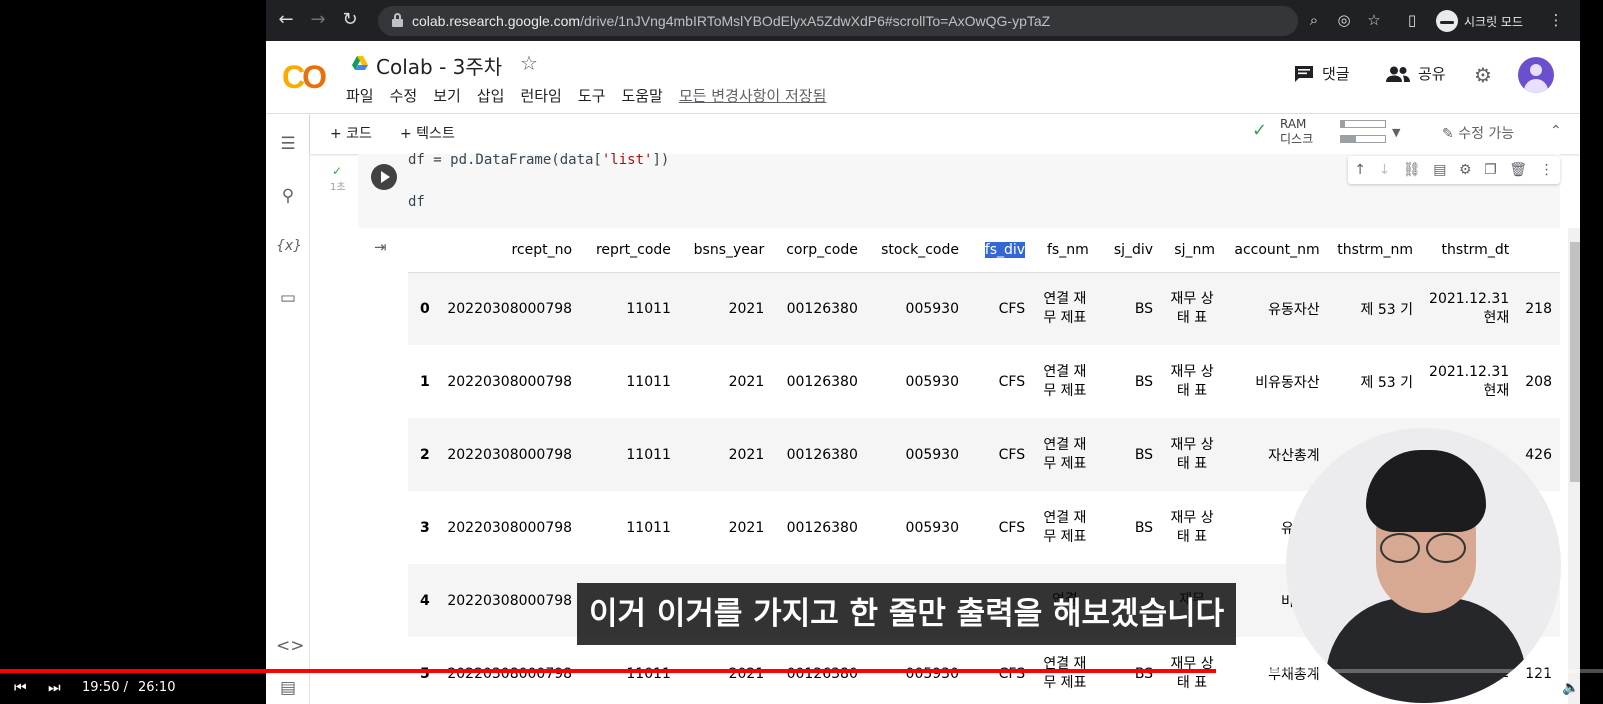  Describe the element at coordinates (380, 247) in the screenshot. I see `output-actions-icon: ⇥` at that location.